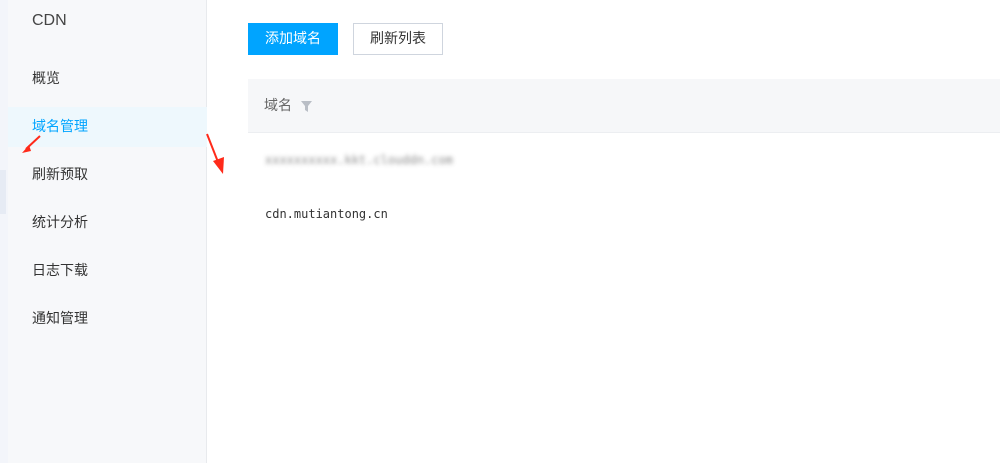 The image size is (1000, 463). What do you see at coordinates (293, 39) in the screenshot?
I see `add-domain-button: 添加域名` at bounding box center [293, 39].